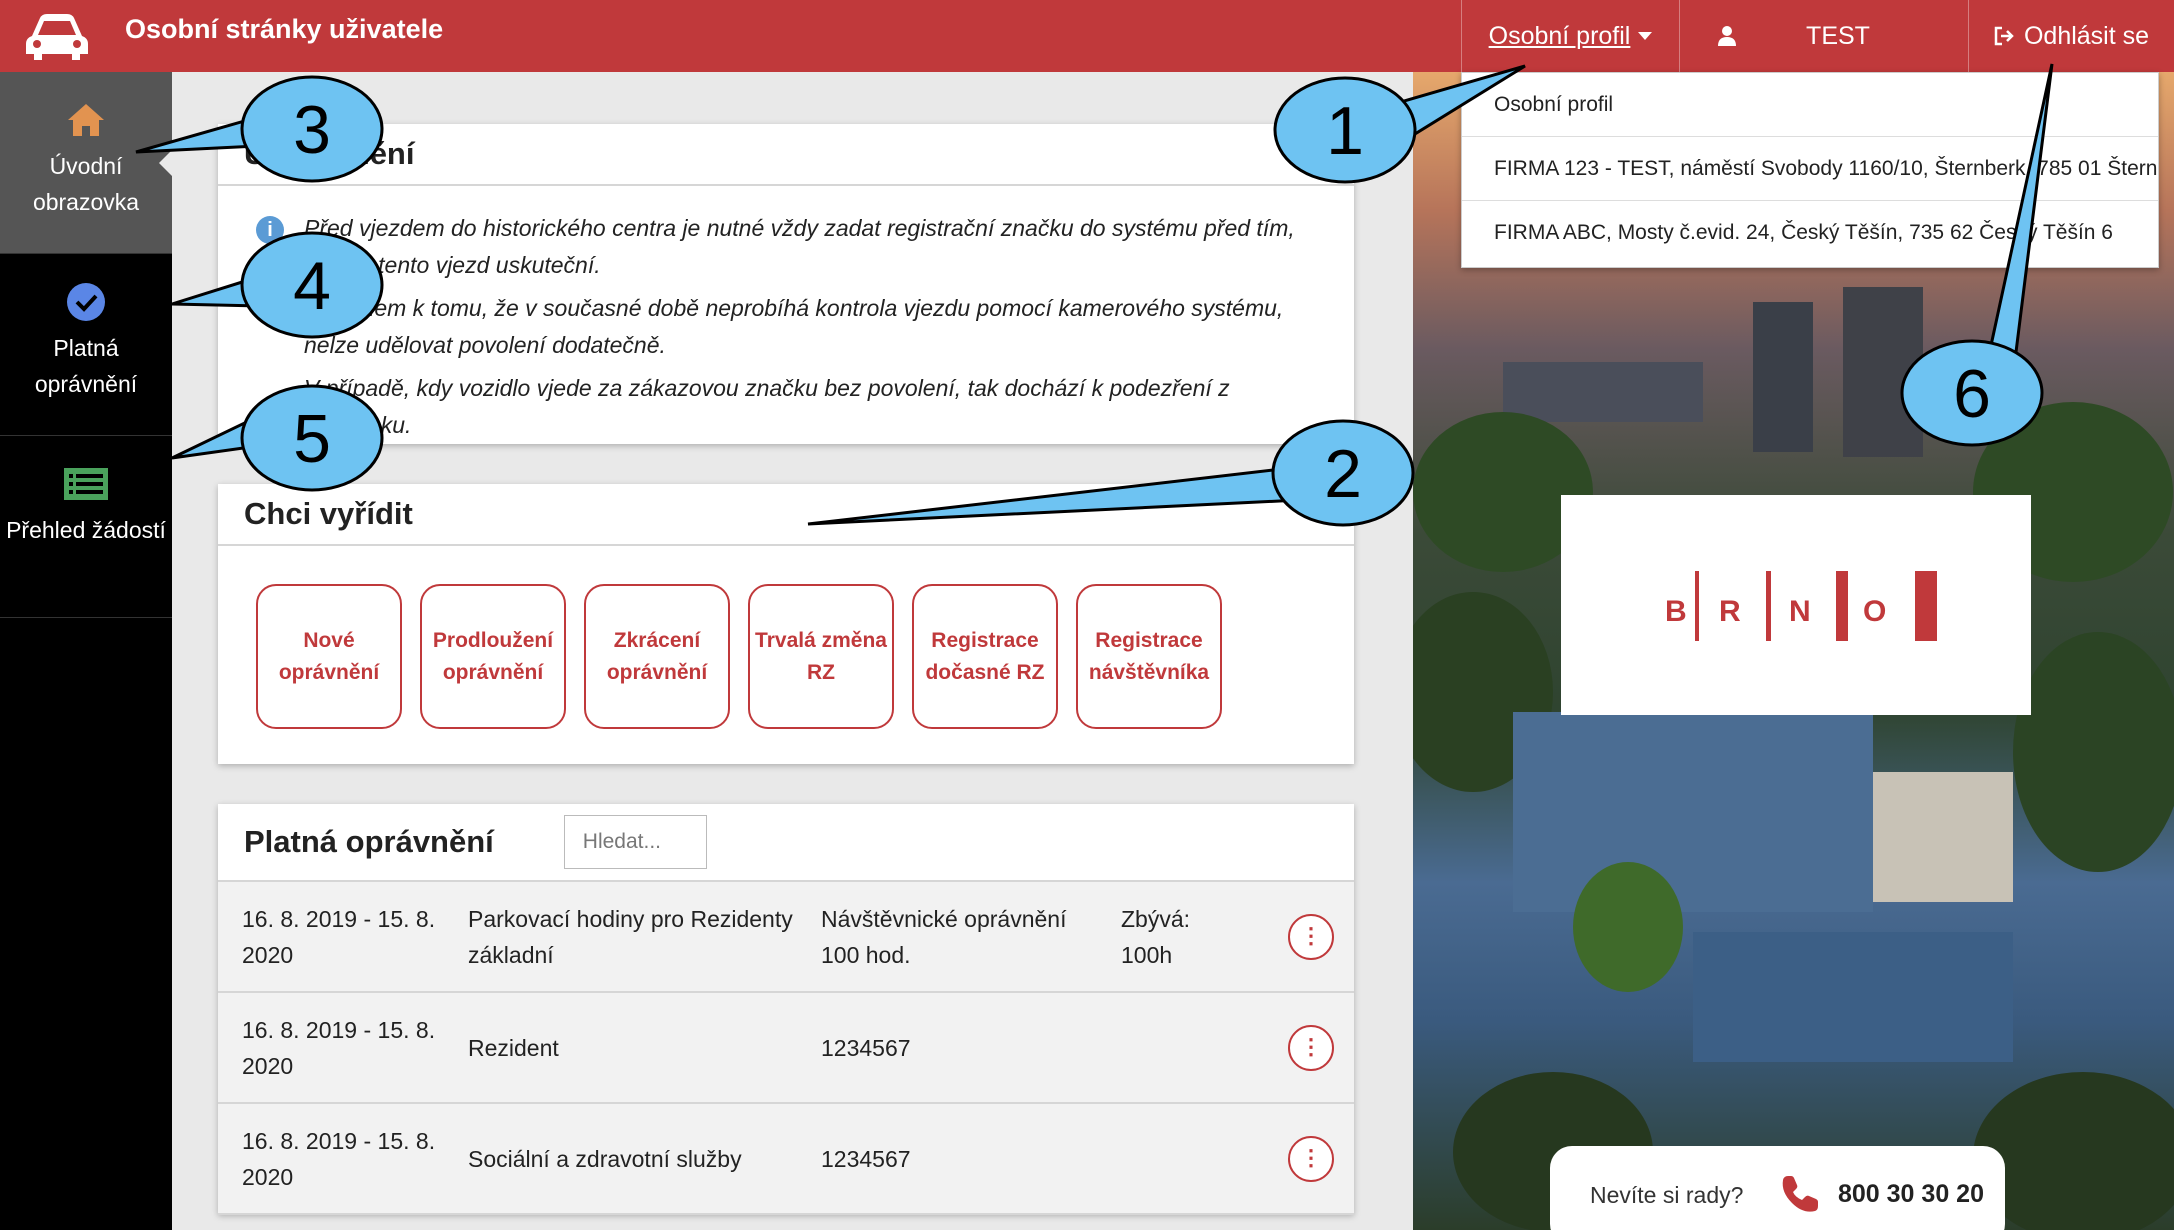  Describe the element at coordinates (1645, 36) in the screenshot. I see `caret-down-icon` at that location.